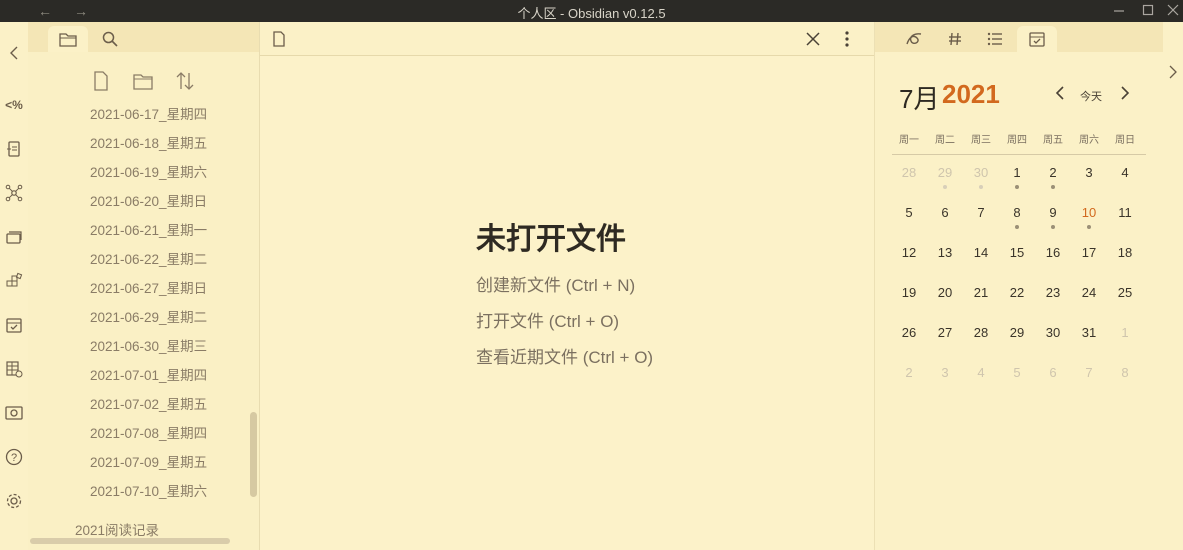 This screenshot has height=550, width=1183. I want to click on file-item: 2021-06-17_星期四, so click(139, 120).